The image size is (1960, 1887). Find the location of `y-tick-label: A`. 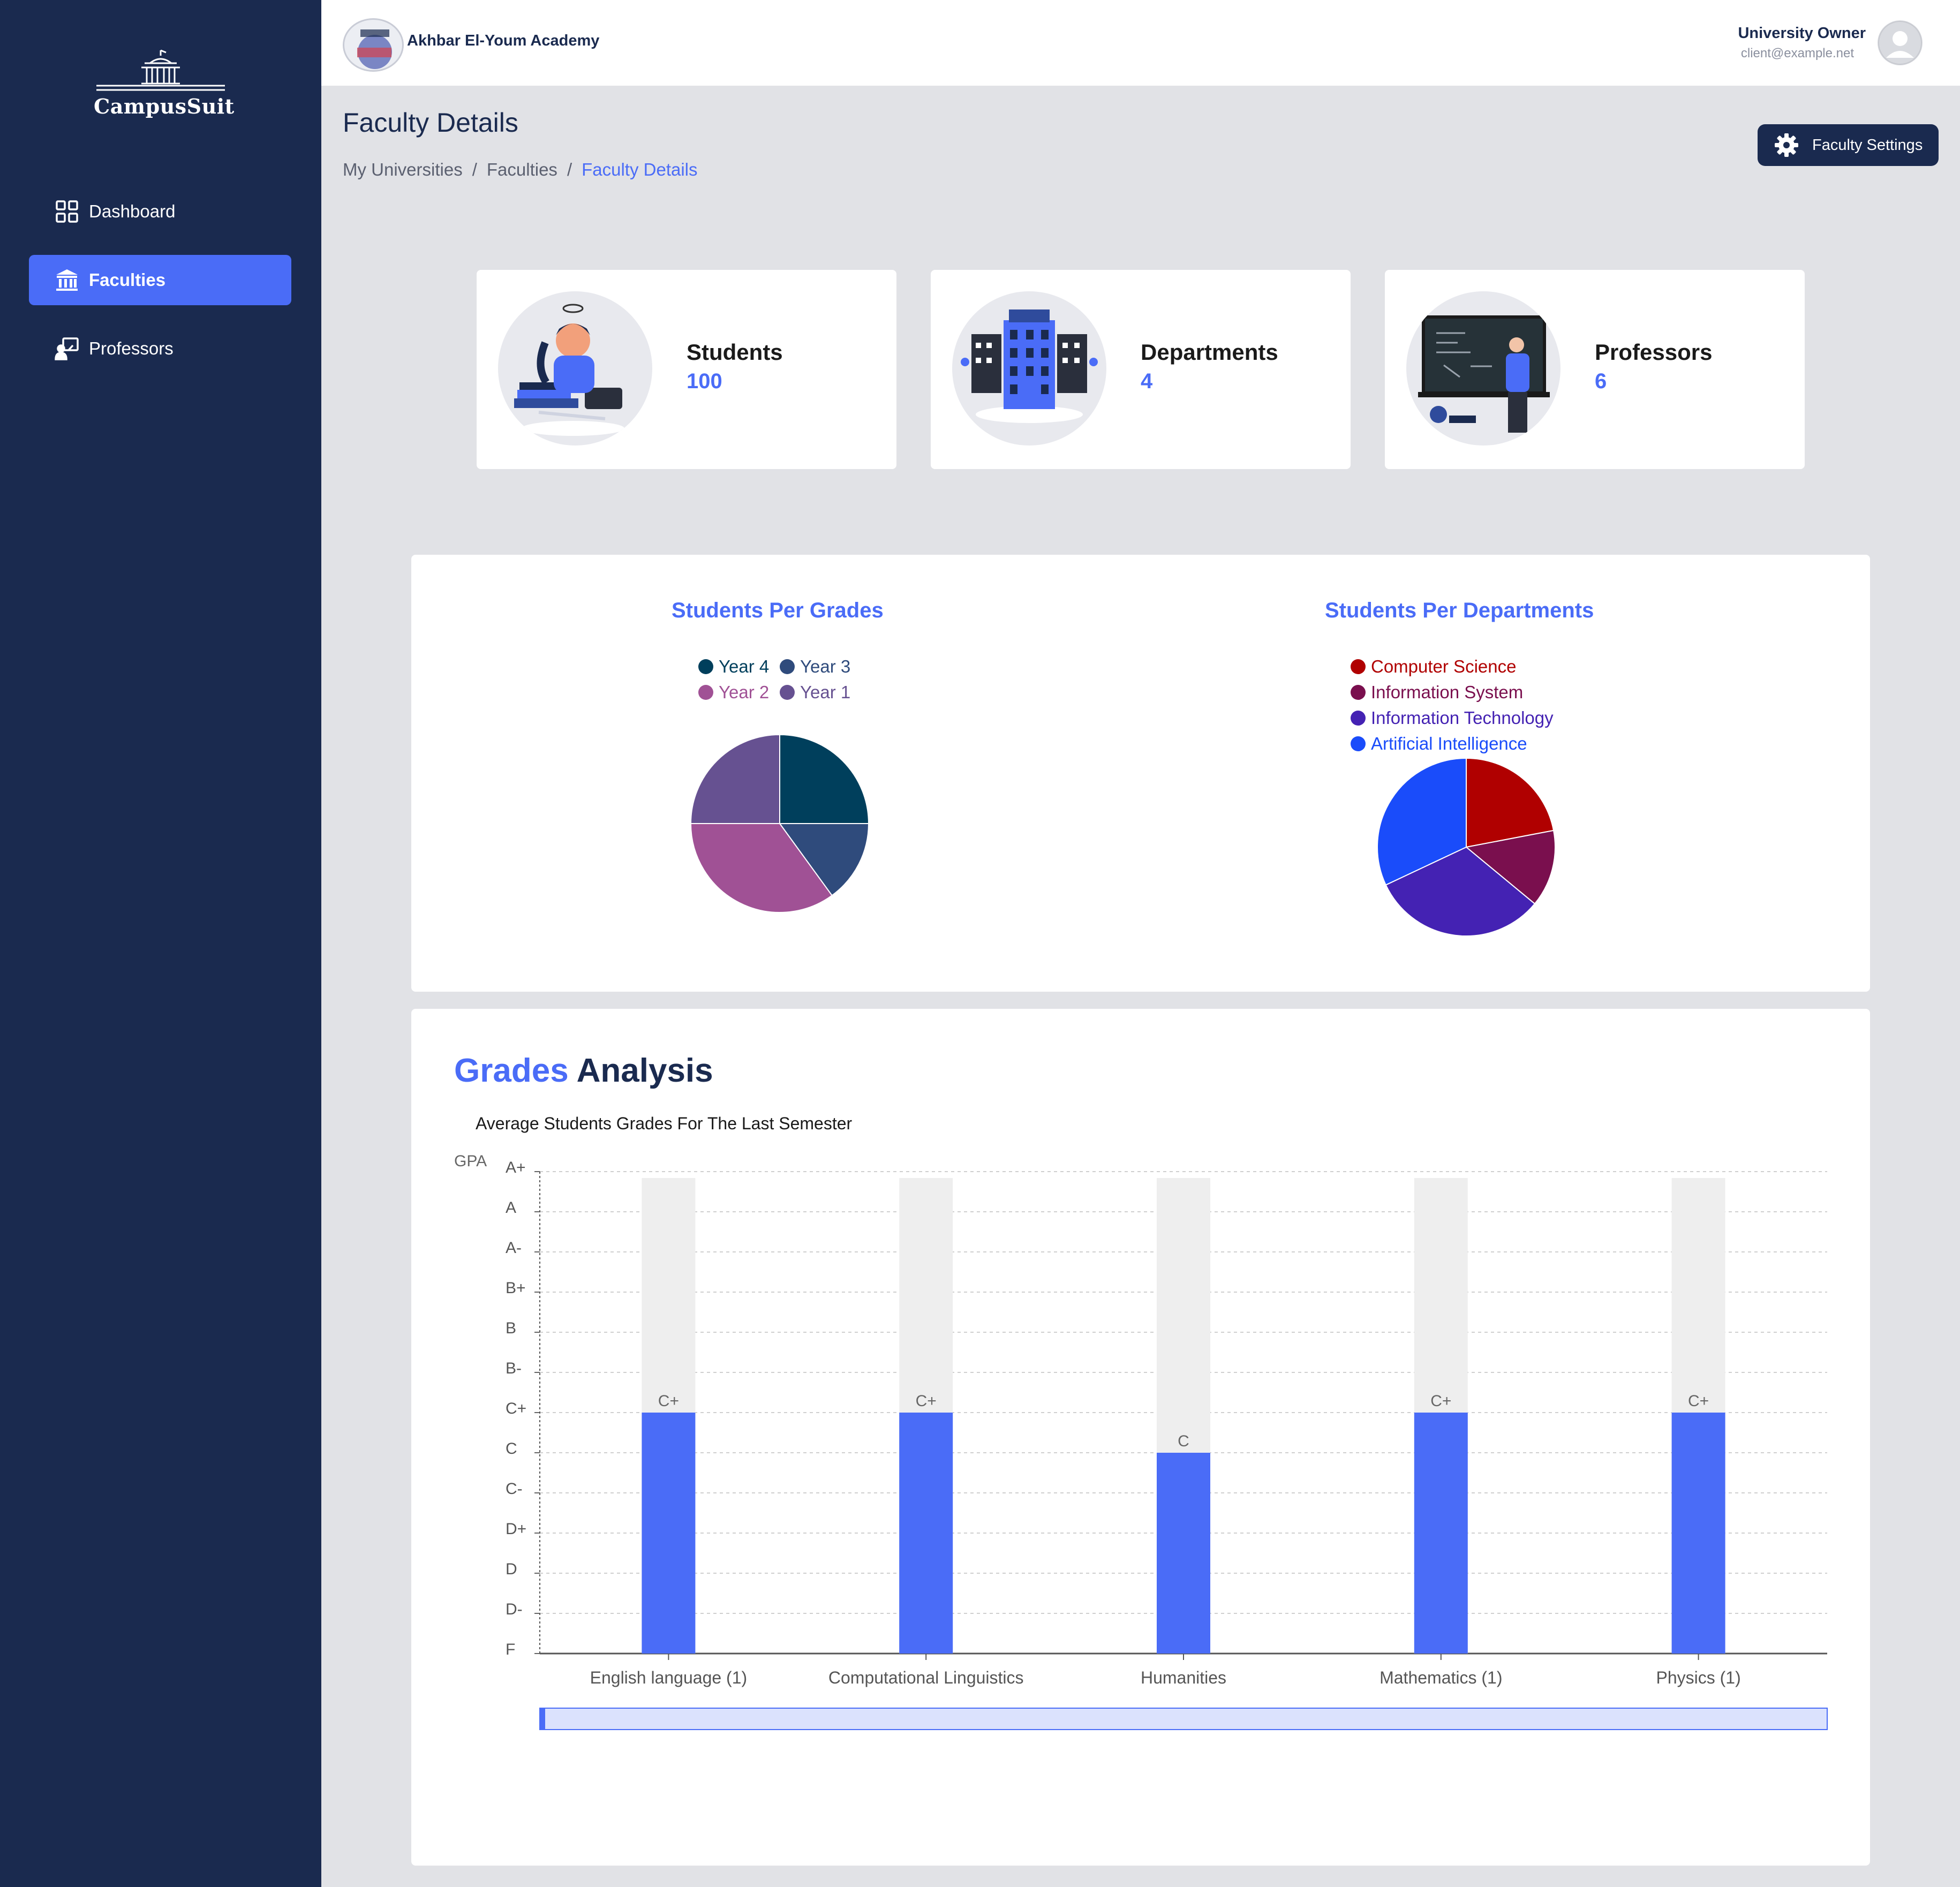

y-tick-label: A is located at coordinates (511, 1208).